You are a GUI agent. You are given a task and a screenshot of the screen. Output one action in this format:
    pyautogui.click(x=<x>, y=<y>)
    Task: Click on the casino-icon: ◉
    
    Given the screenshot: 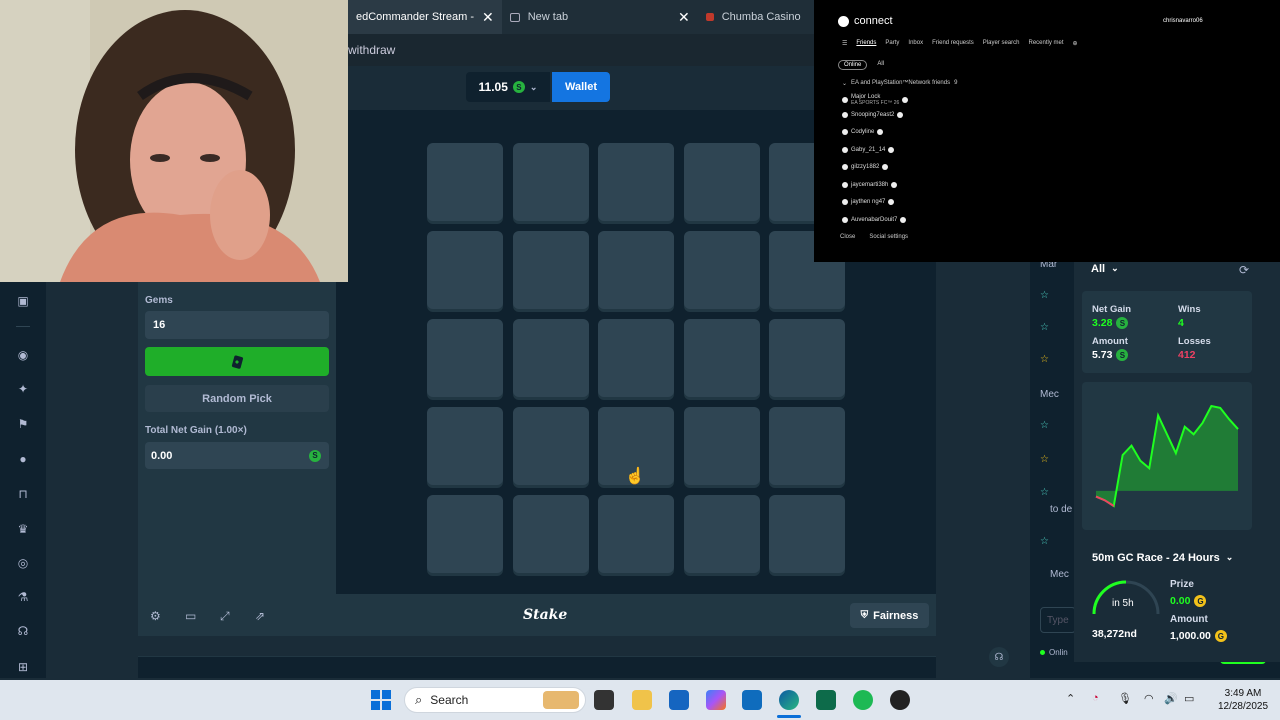 What is the action you would take?
    pyautogui.click(x=23, y=355)
    